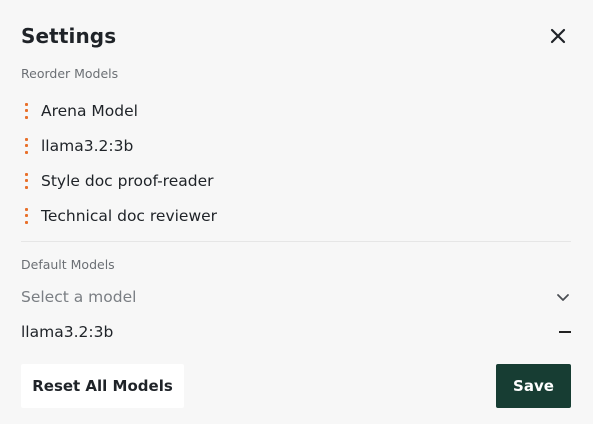 Image resolution: width=593 pixels, height=424 pixels. Describe the element at coordinates (301, 110) in the screenshot. I see `list-item: Arena Model` at that location.